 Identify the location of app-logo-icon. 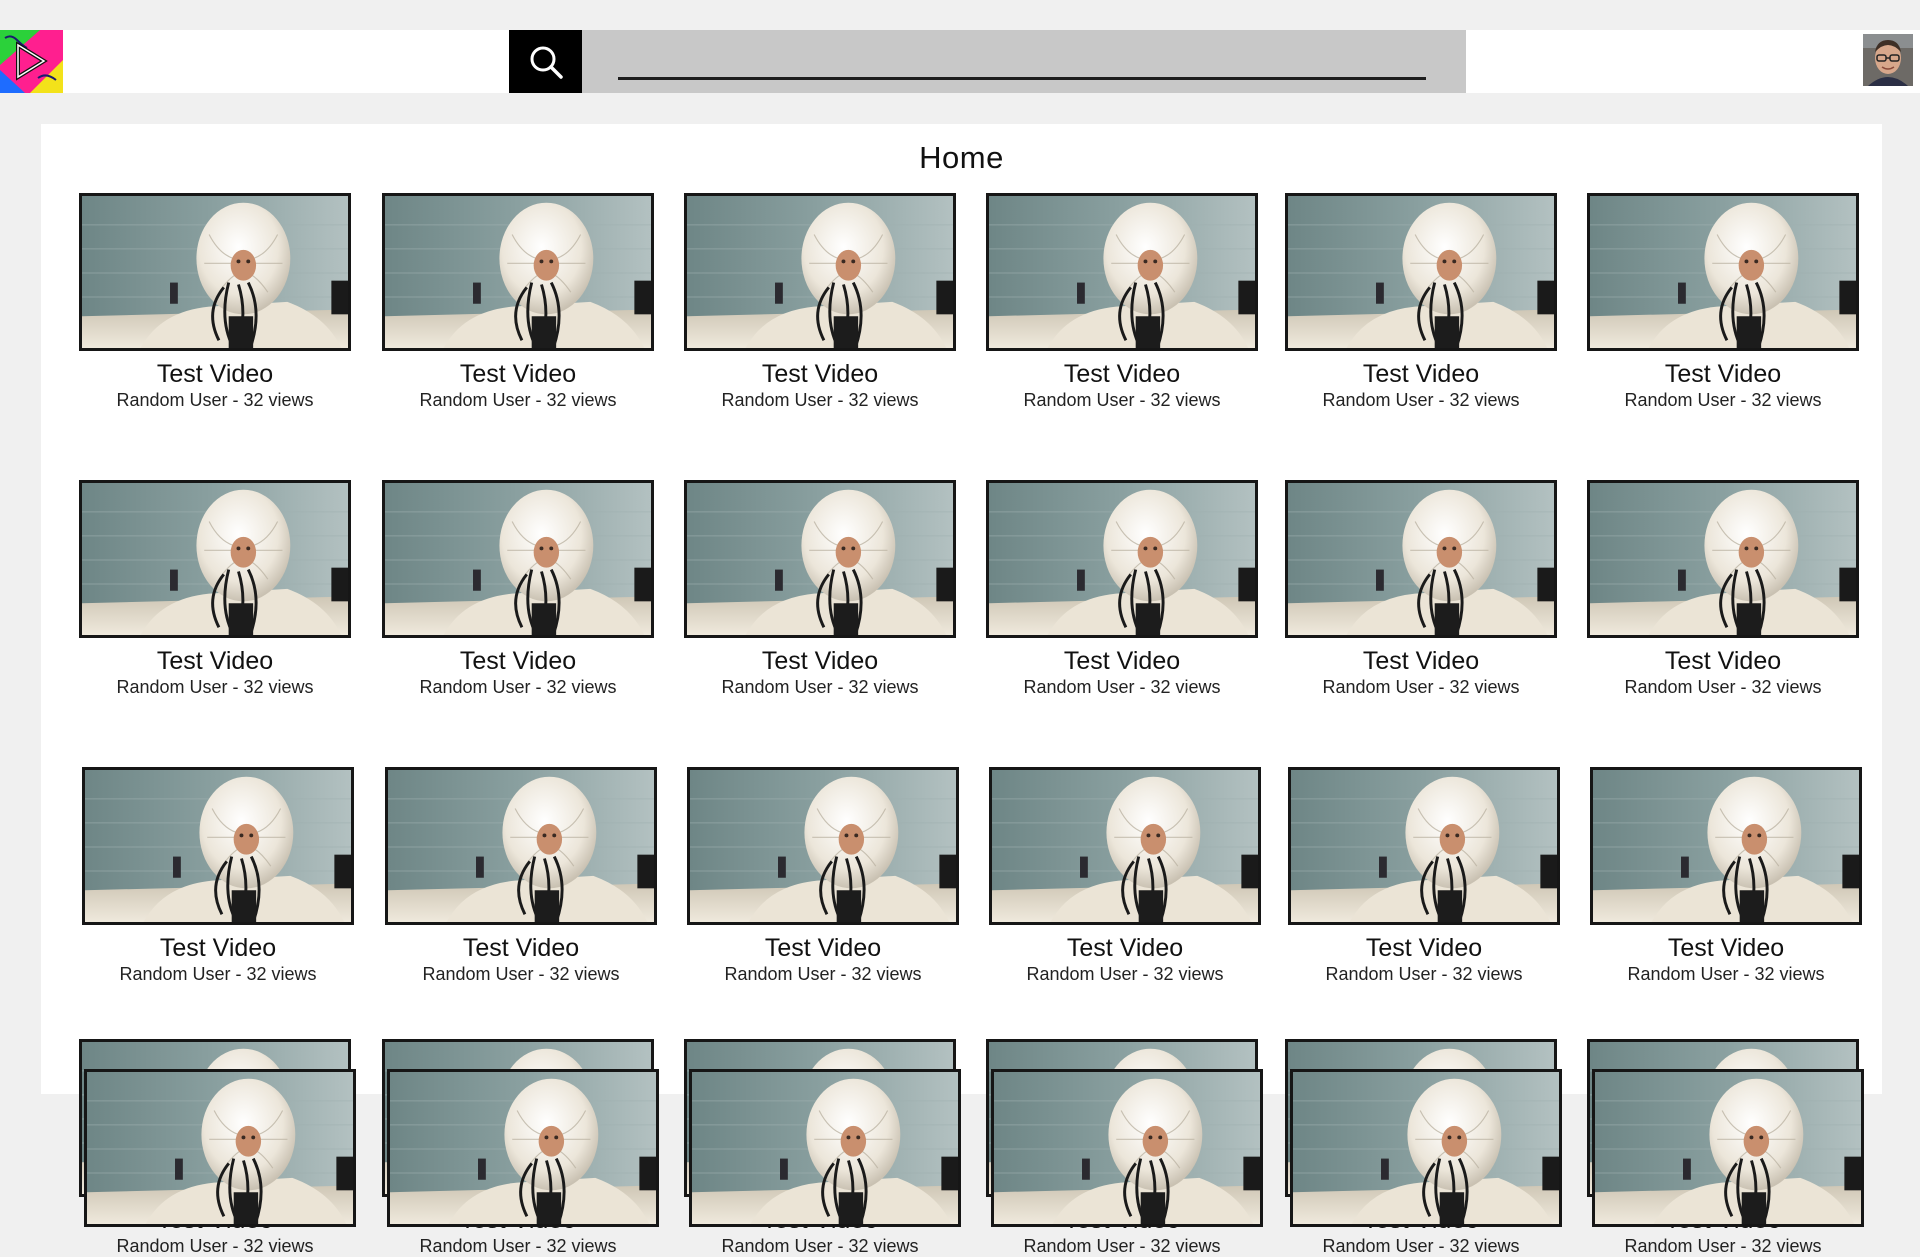
(31, 61).